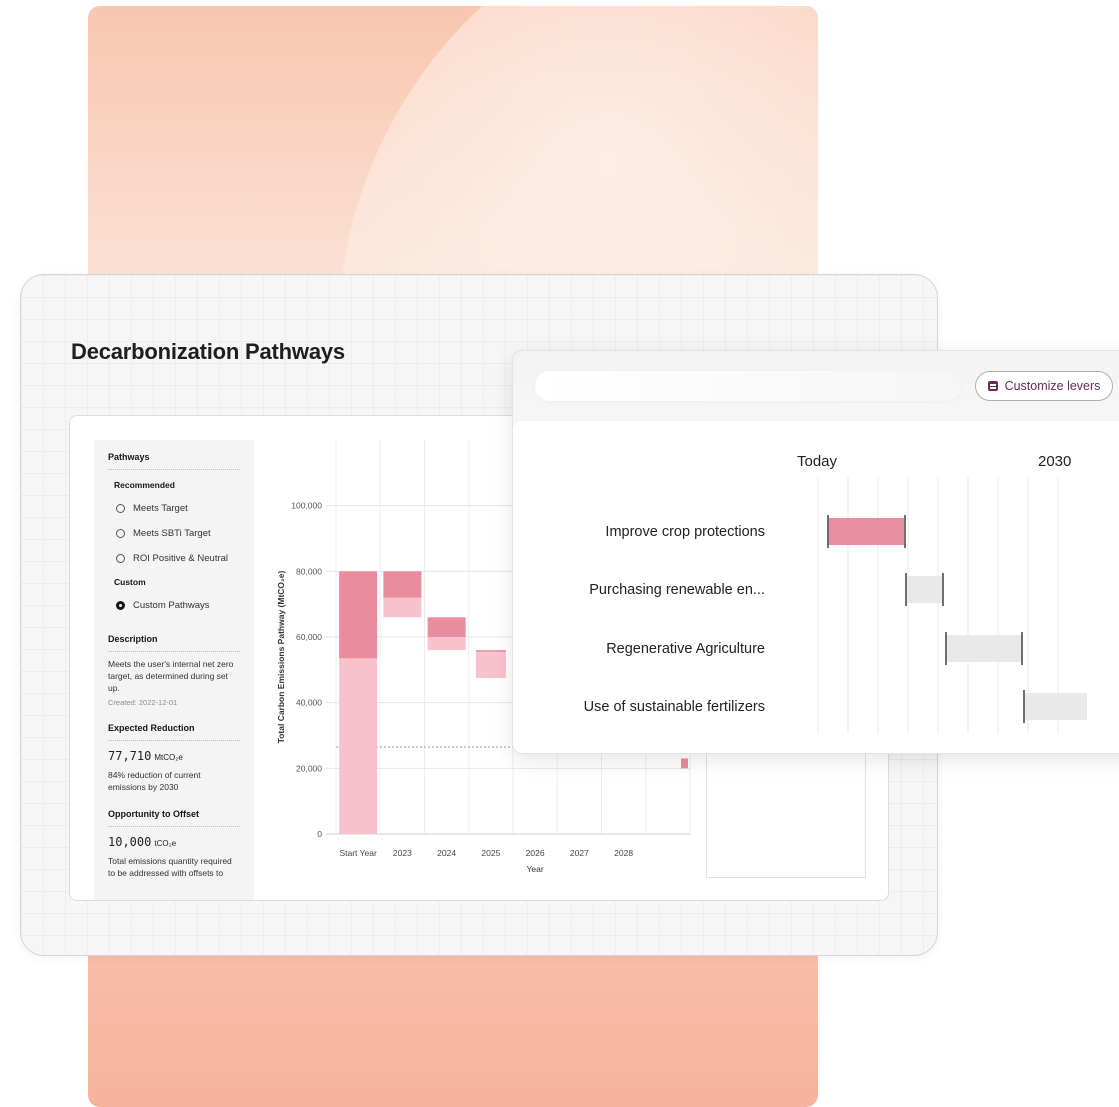 The height and width of the screenshot is (1107, 1119). What do you see at coordinates (358, 853) in the screenshot?
I see `x-tick-label: Start Year` at bounding box center [358, 853].